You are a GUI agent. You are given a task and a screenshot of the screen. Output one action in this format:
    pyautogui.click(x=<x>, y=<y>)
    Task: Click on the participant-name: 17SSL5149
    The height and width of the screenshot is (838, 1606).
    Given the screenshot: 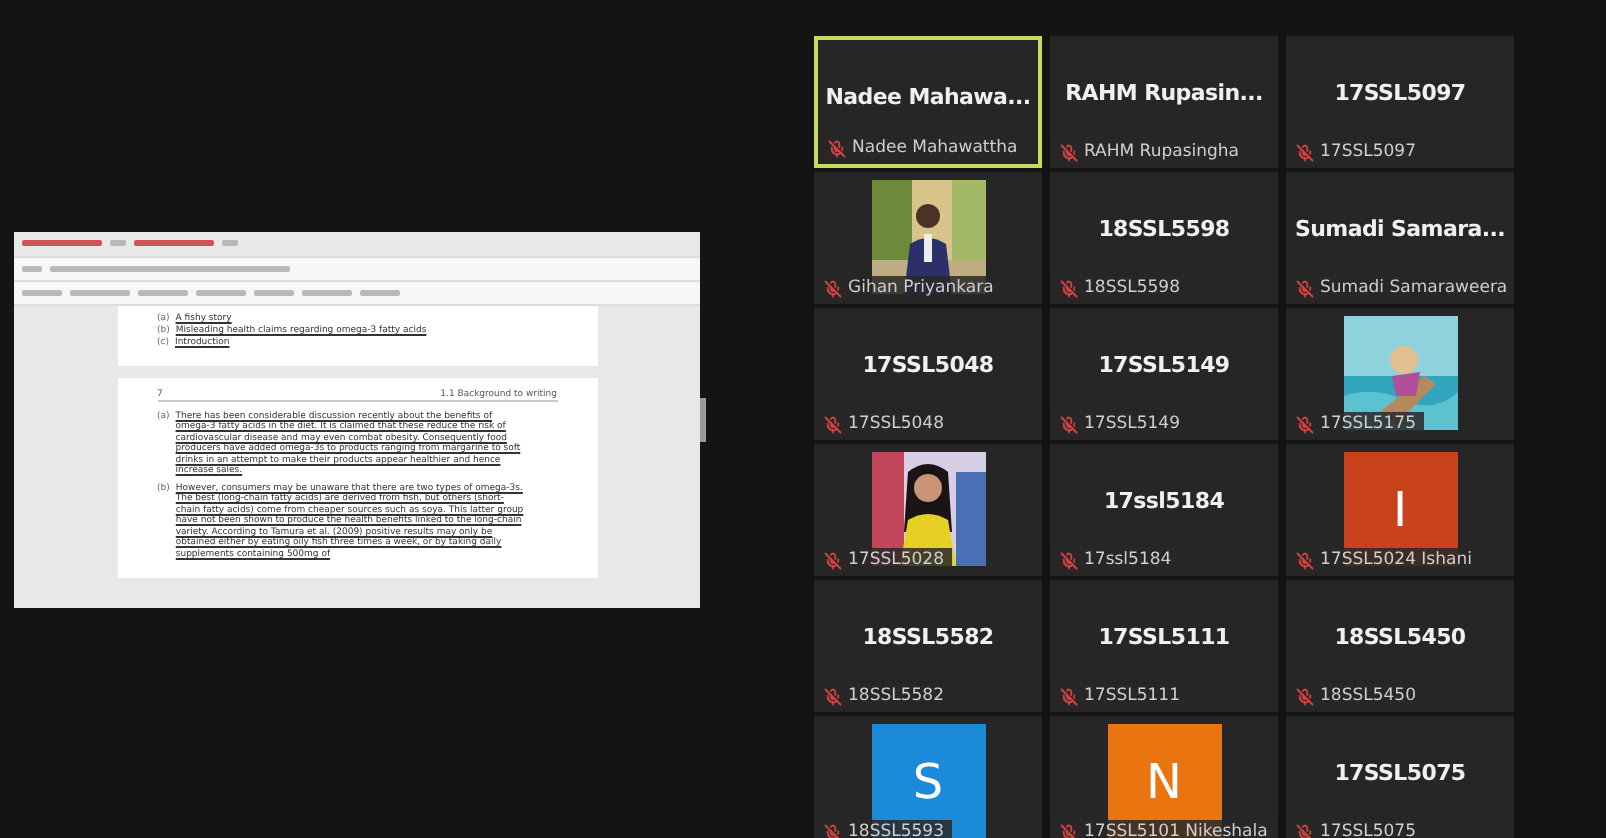 What is the action you would take?
    pyautogui.click(x=1164, y=365)
    